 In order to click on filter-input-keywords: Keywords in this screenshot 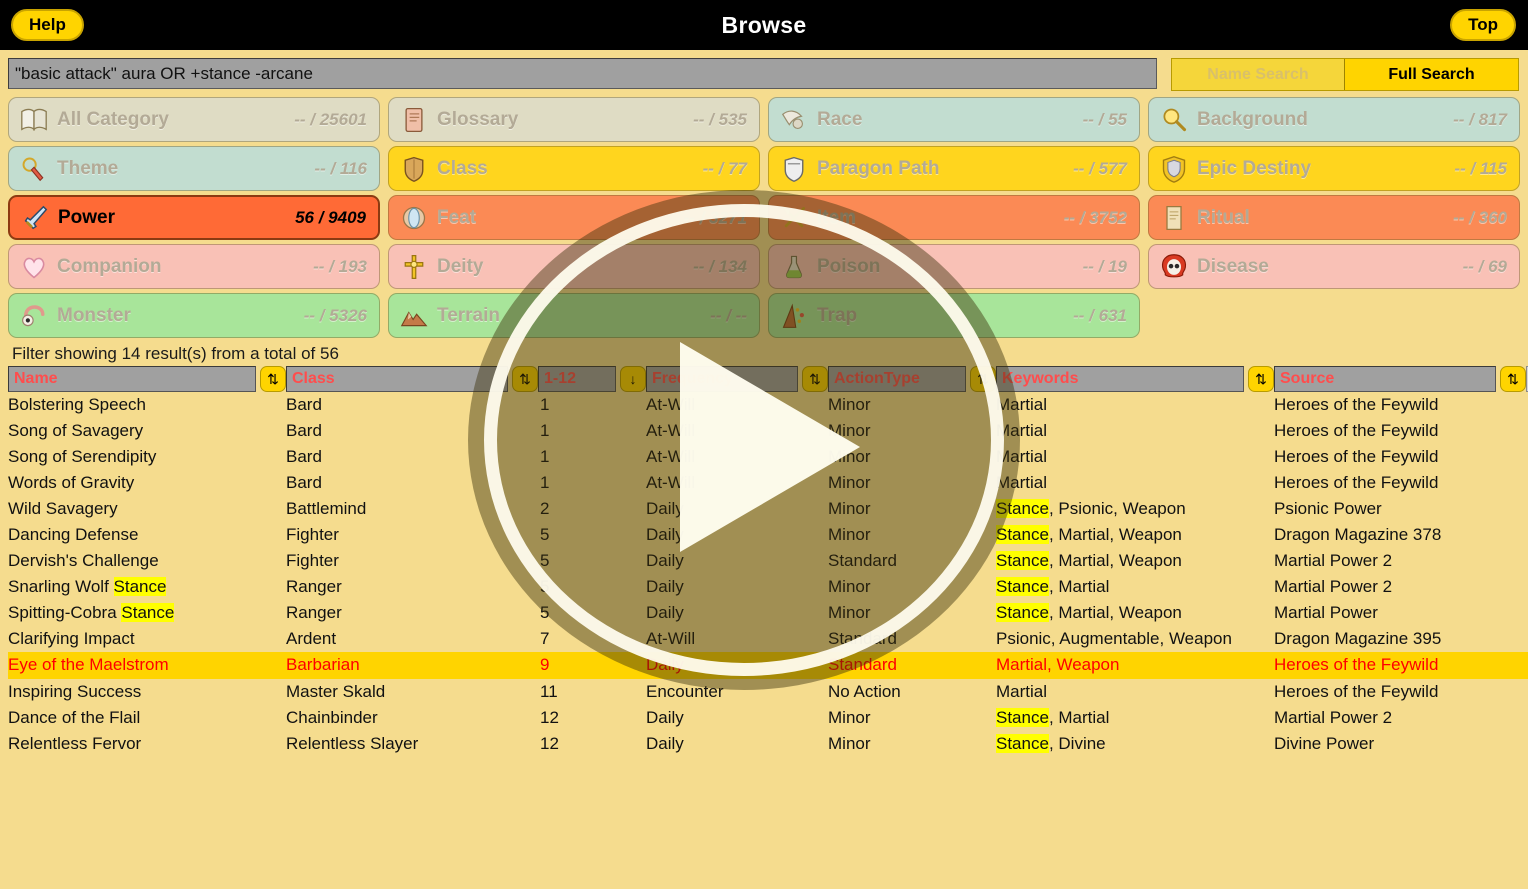, I will do `click(1120, 379)`.